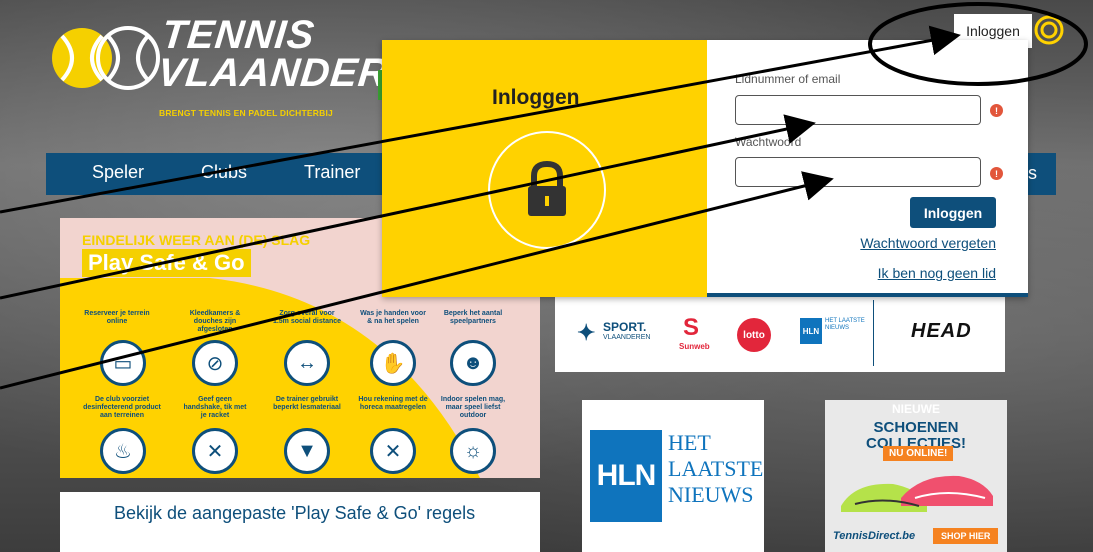 Image resolution: width=1093 pixels, height=552 pixels. I want to click on shop-here-button: SHOP HIER, so click(966, 536).